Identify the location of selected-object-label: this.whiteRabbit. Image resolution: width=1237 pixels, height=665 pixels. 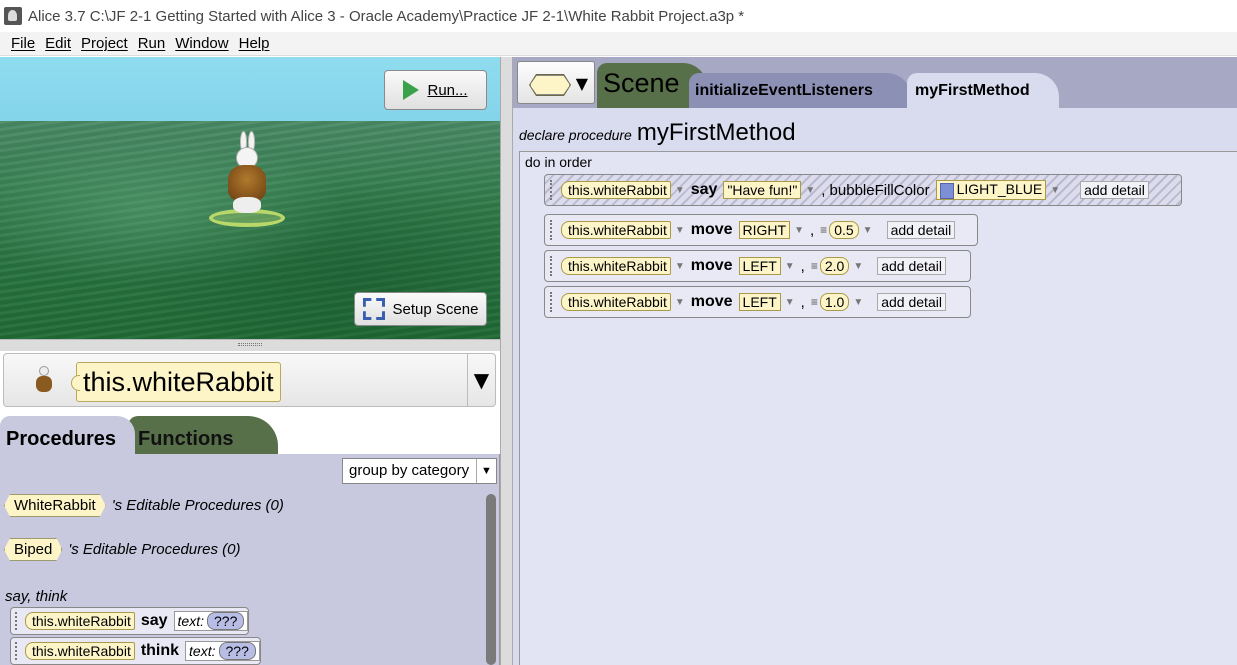
(176, 382).